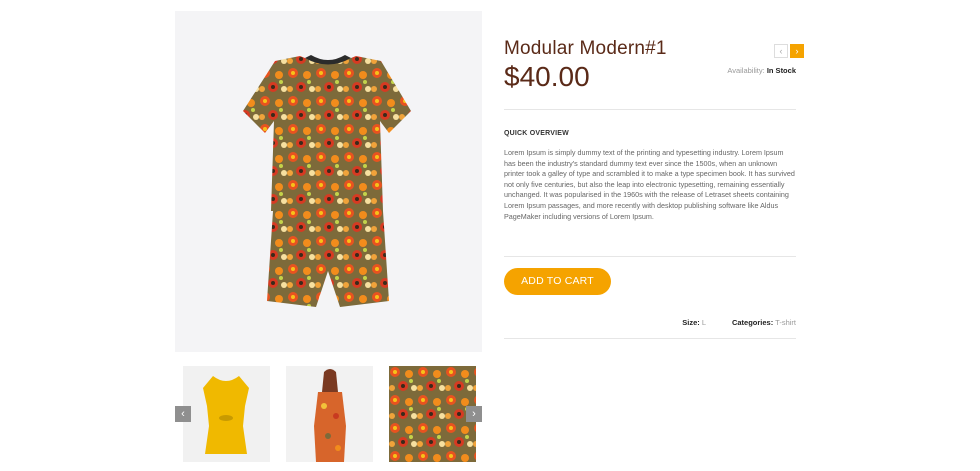 The height and width of the screenshot is (471, 980). I want to click on next-product-button: ›, so click(797, 51).